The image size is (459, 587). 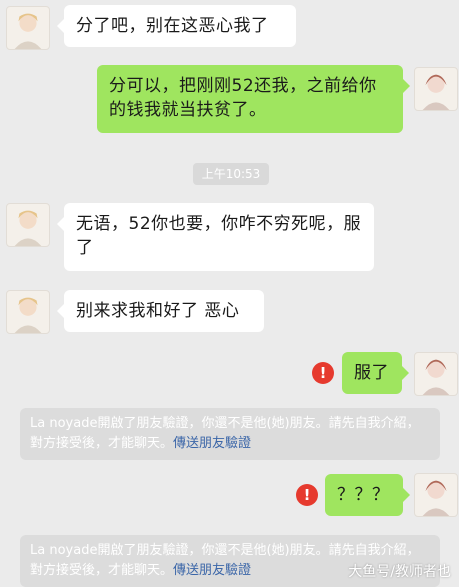 I want to click on message-text: 别来求我和好了 恶心, so click(x=158, y=311).